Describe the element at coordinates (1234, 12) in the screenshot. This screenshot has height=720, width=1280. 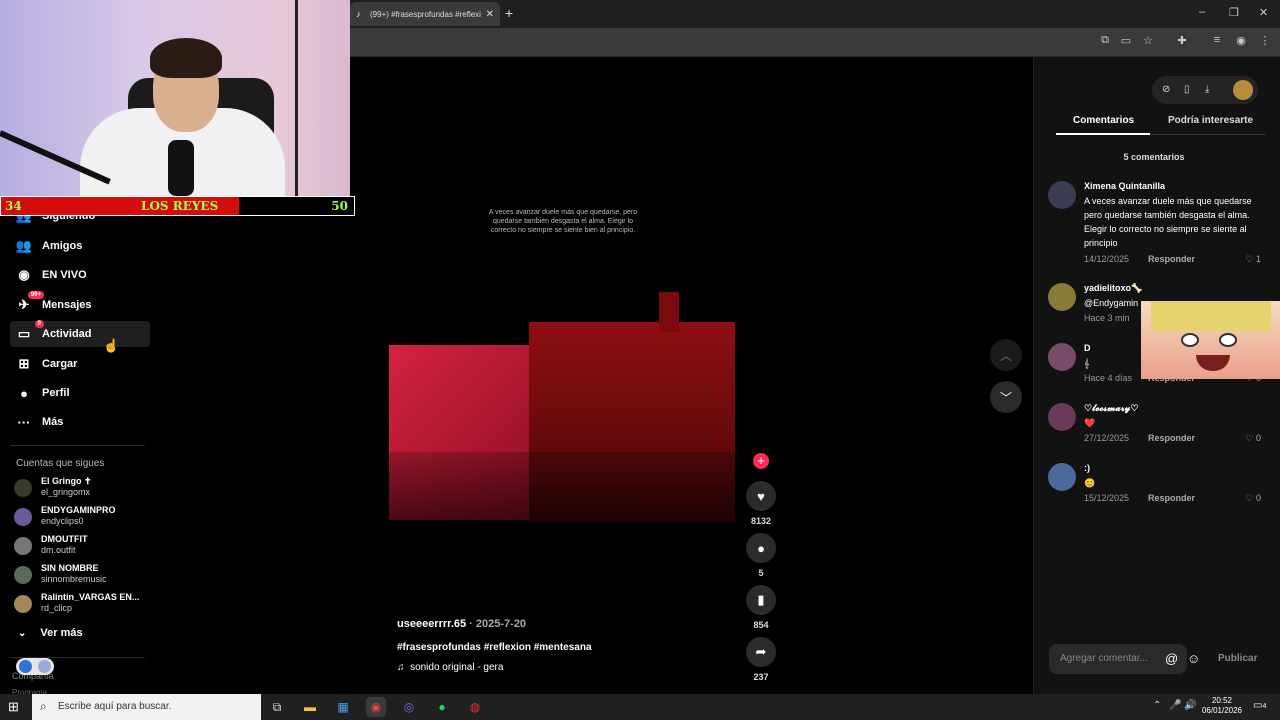
I see `restore-icon: ❐` at that location.